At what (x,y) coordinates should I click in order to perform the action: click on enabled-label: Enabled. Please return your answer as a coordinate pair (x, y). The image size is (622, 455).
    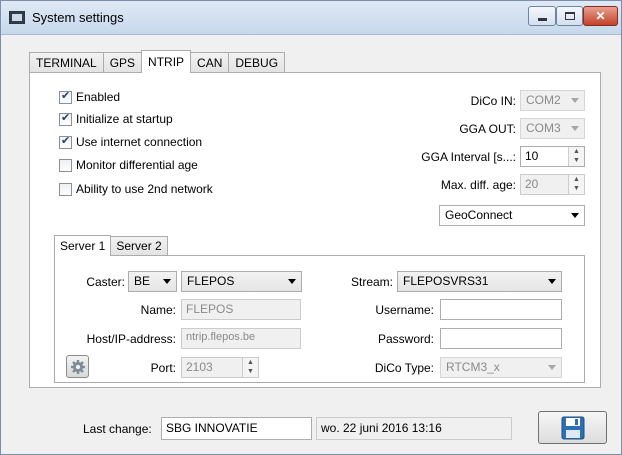
    Looking at the image, I should click on (98, 97).